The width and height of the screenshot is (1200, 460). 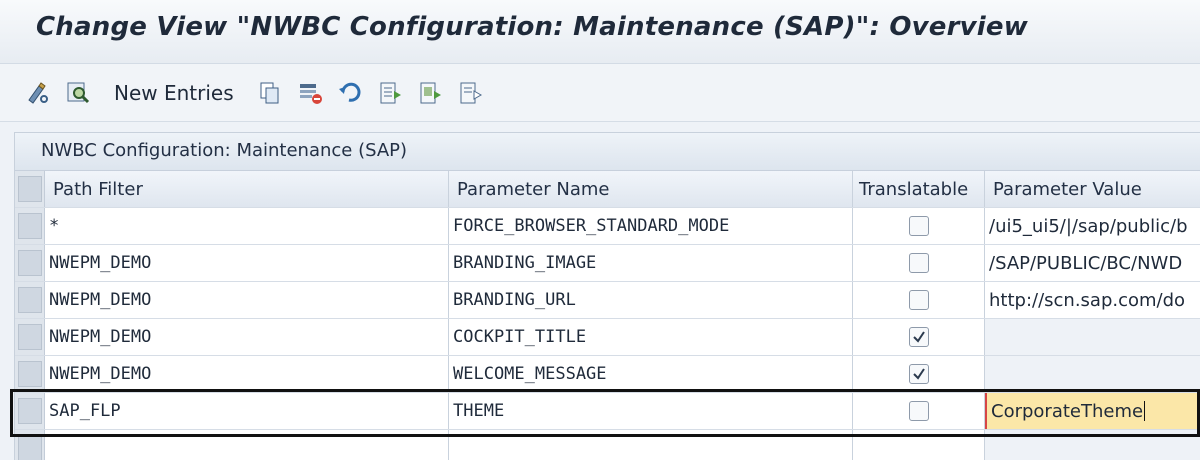 I want to click on path-filter-cell: SAP_FLP, so click(x=247, y=411).